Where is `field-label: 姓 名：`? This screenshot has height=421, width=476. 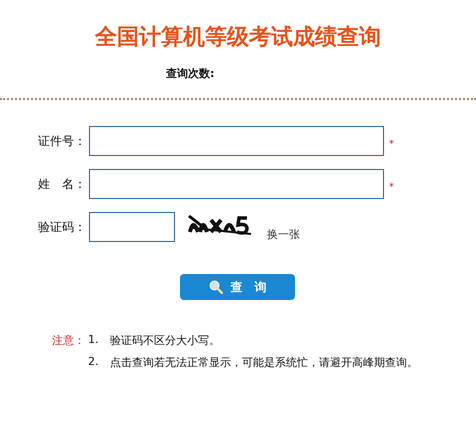
field-label: 姓 名： is located at coordinates (62, 184).